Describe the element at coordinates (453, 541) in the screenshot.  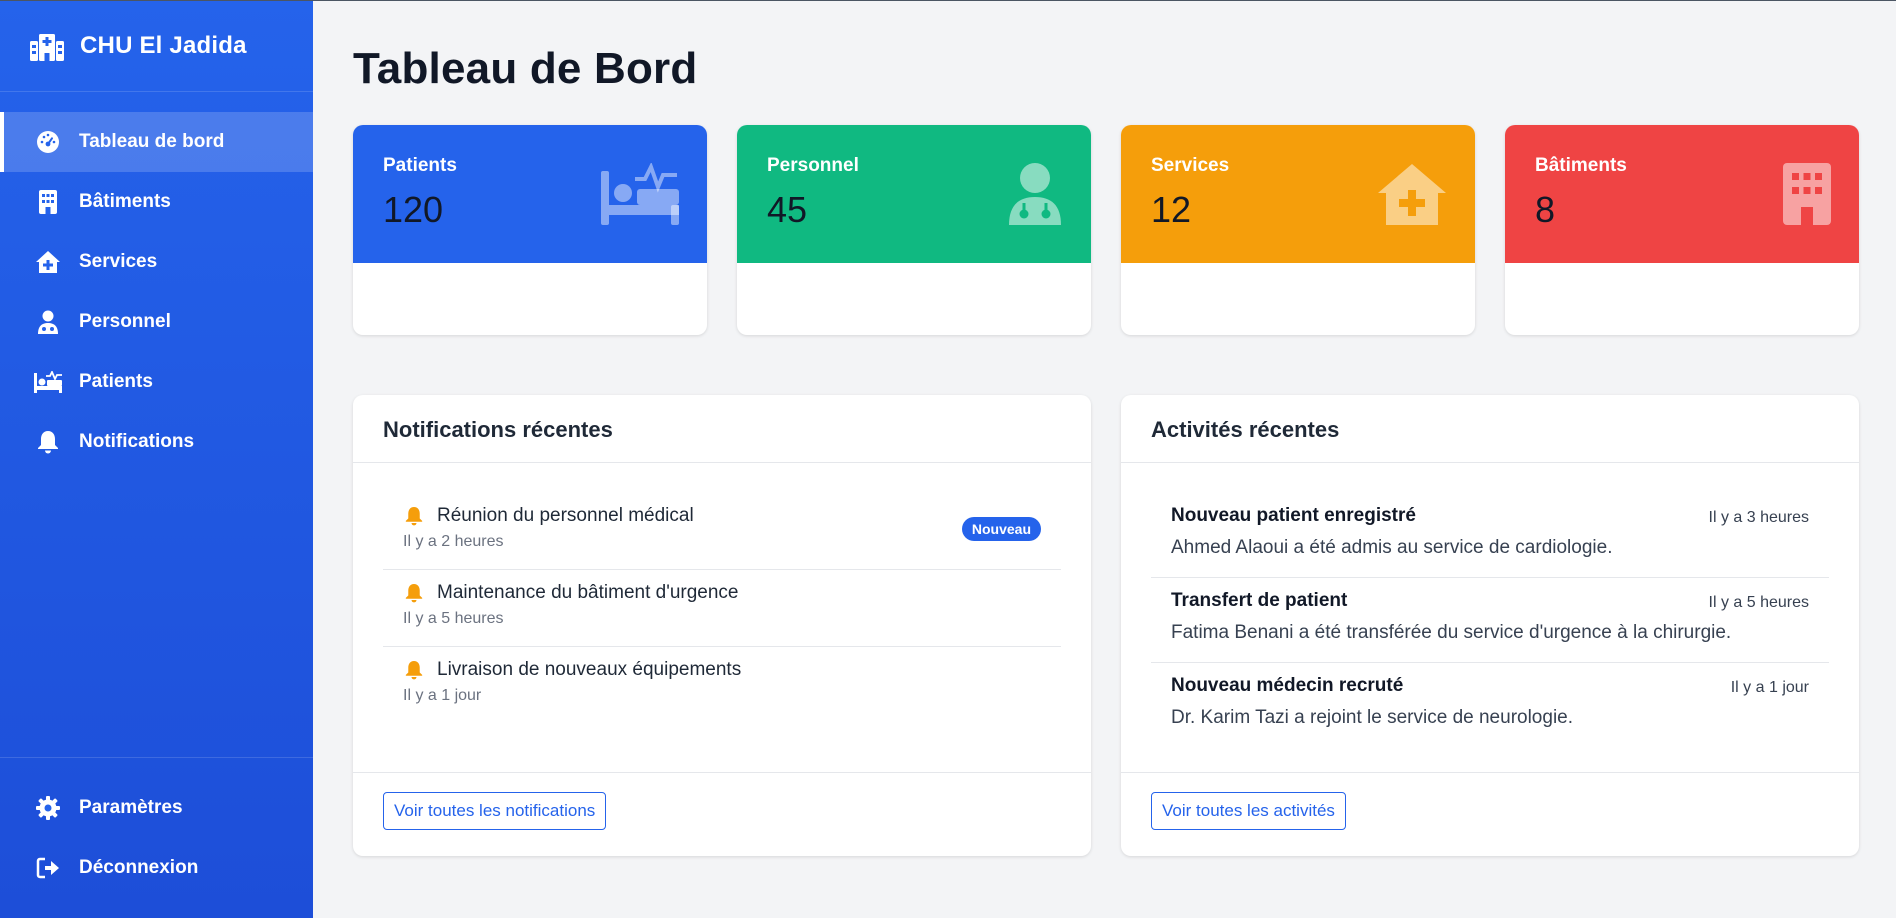
I see `notification-time: Il y a 2 heures` at that location.